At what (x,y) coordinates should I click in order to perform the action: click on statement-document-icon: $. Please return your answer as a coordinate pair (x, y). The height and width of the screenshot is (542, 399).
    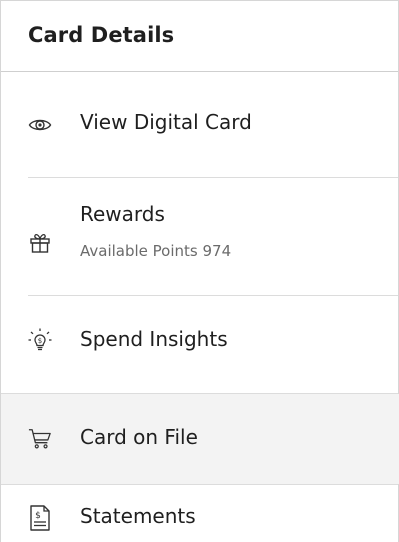
    Looking at the image, I should click on (40, 518).